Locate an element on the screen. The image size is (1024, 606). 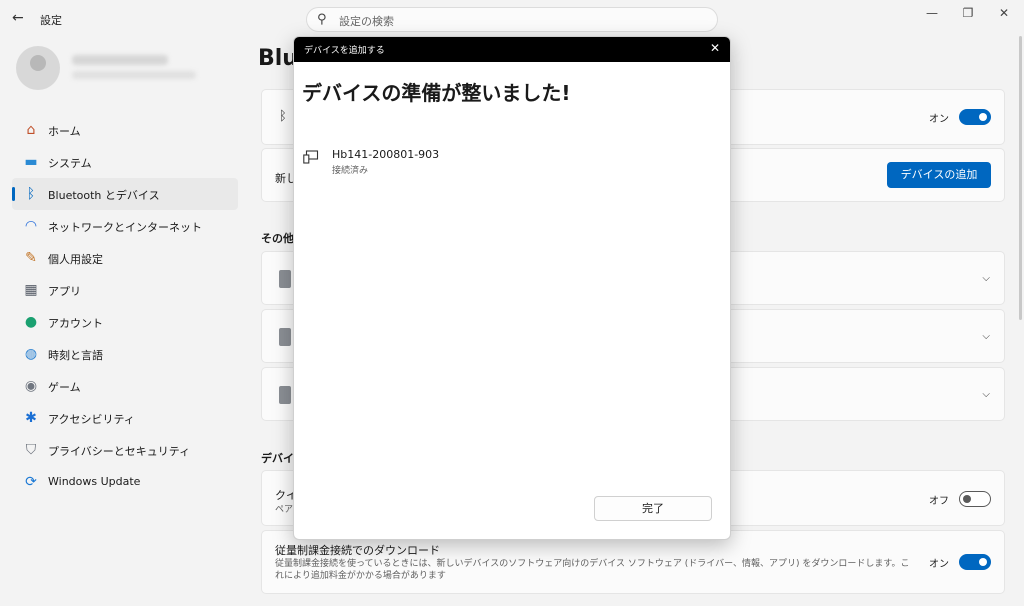
gamepad-icon: ◉ is located at coordinates (31, 386).